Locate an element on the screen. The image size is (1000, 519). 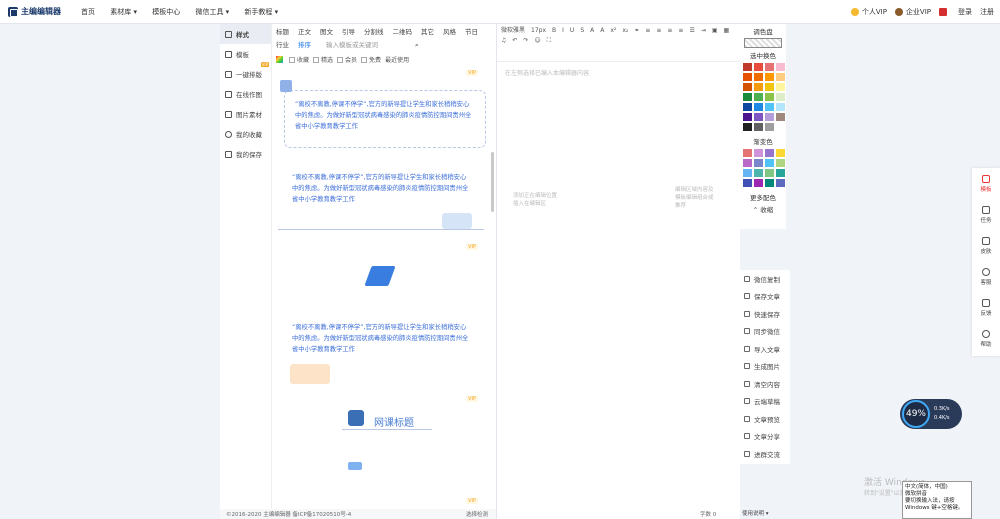
tab-holiday: 节日 is located at coordinates (471, 32).